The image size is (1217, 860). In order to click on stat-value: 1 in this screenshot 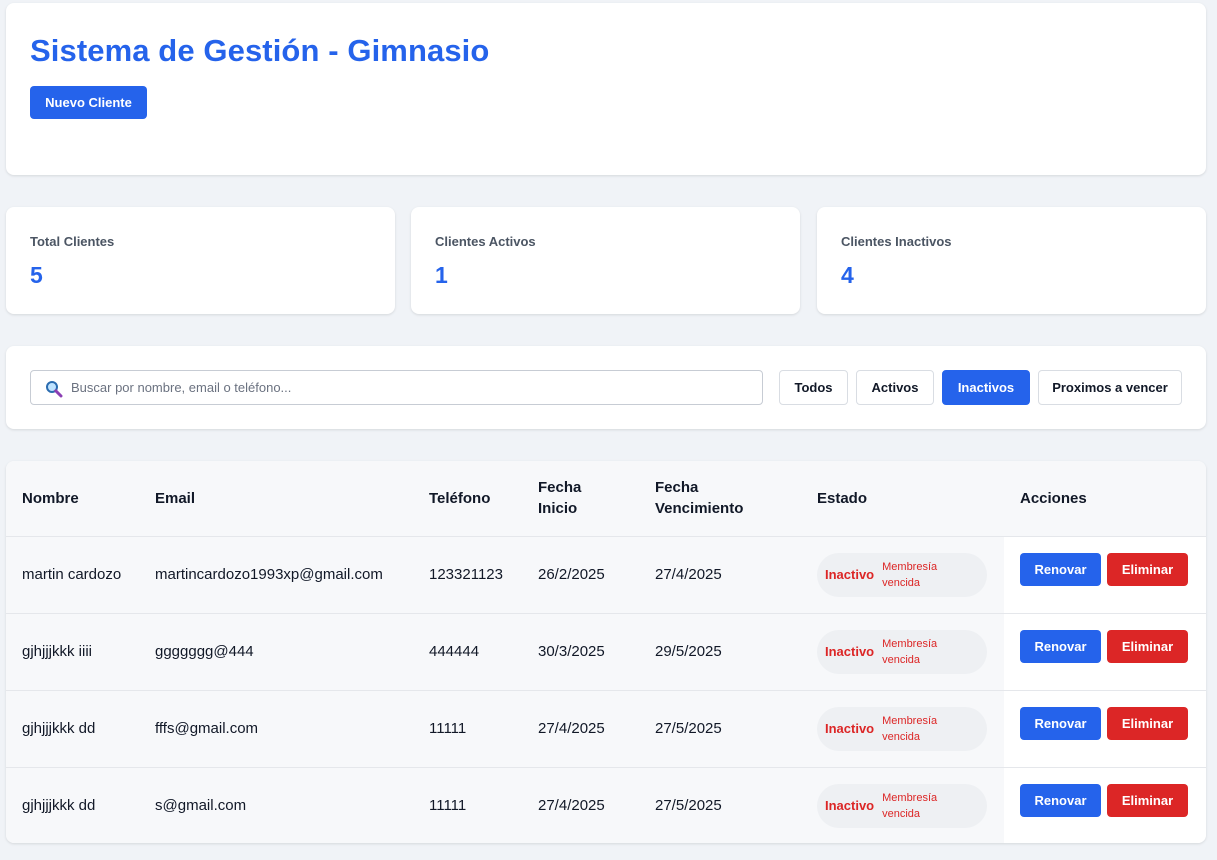, I will do `click(441, 275)`.